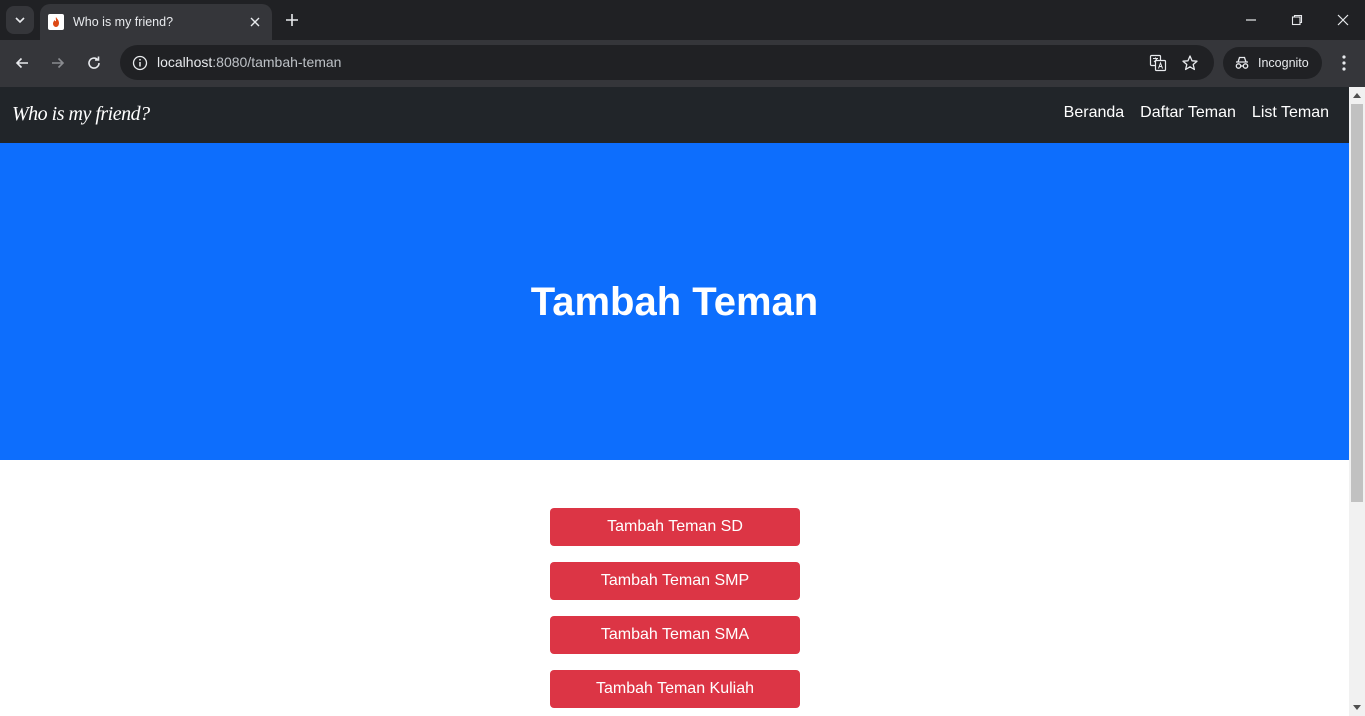 This screenshot has height=716, width=1365. What do you see at coordinates (1188, 113) in the screenshot?
I see `nav-link-daftar-teman: Daftar Teman` at bounding box center [1188, 113].